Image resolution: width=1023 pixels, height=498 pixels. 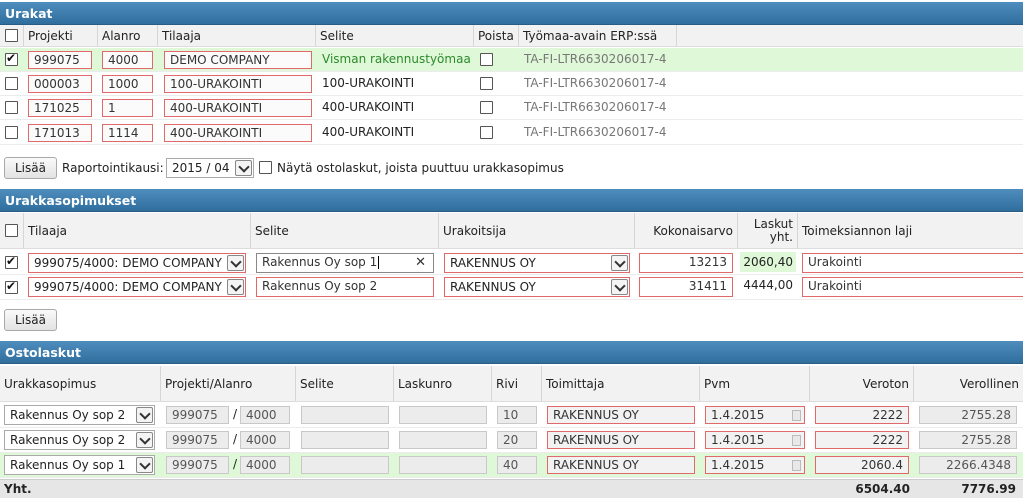 I want to click on alanro-input: 1, so click(x=127, y=108).